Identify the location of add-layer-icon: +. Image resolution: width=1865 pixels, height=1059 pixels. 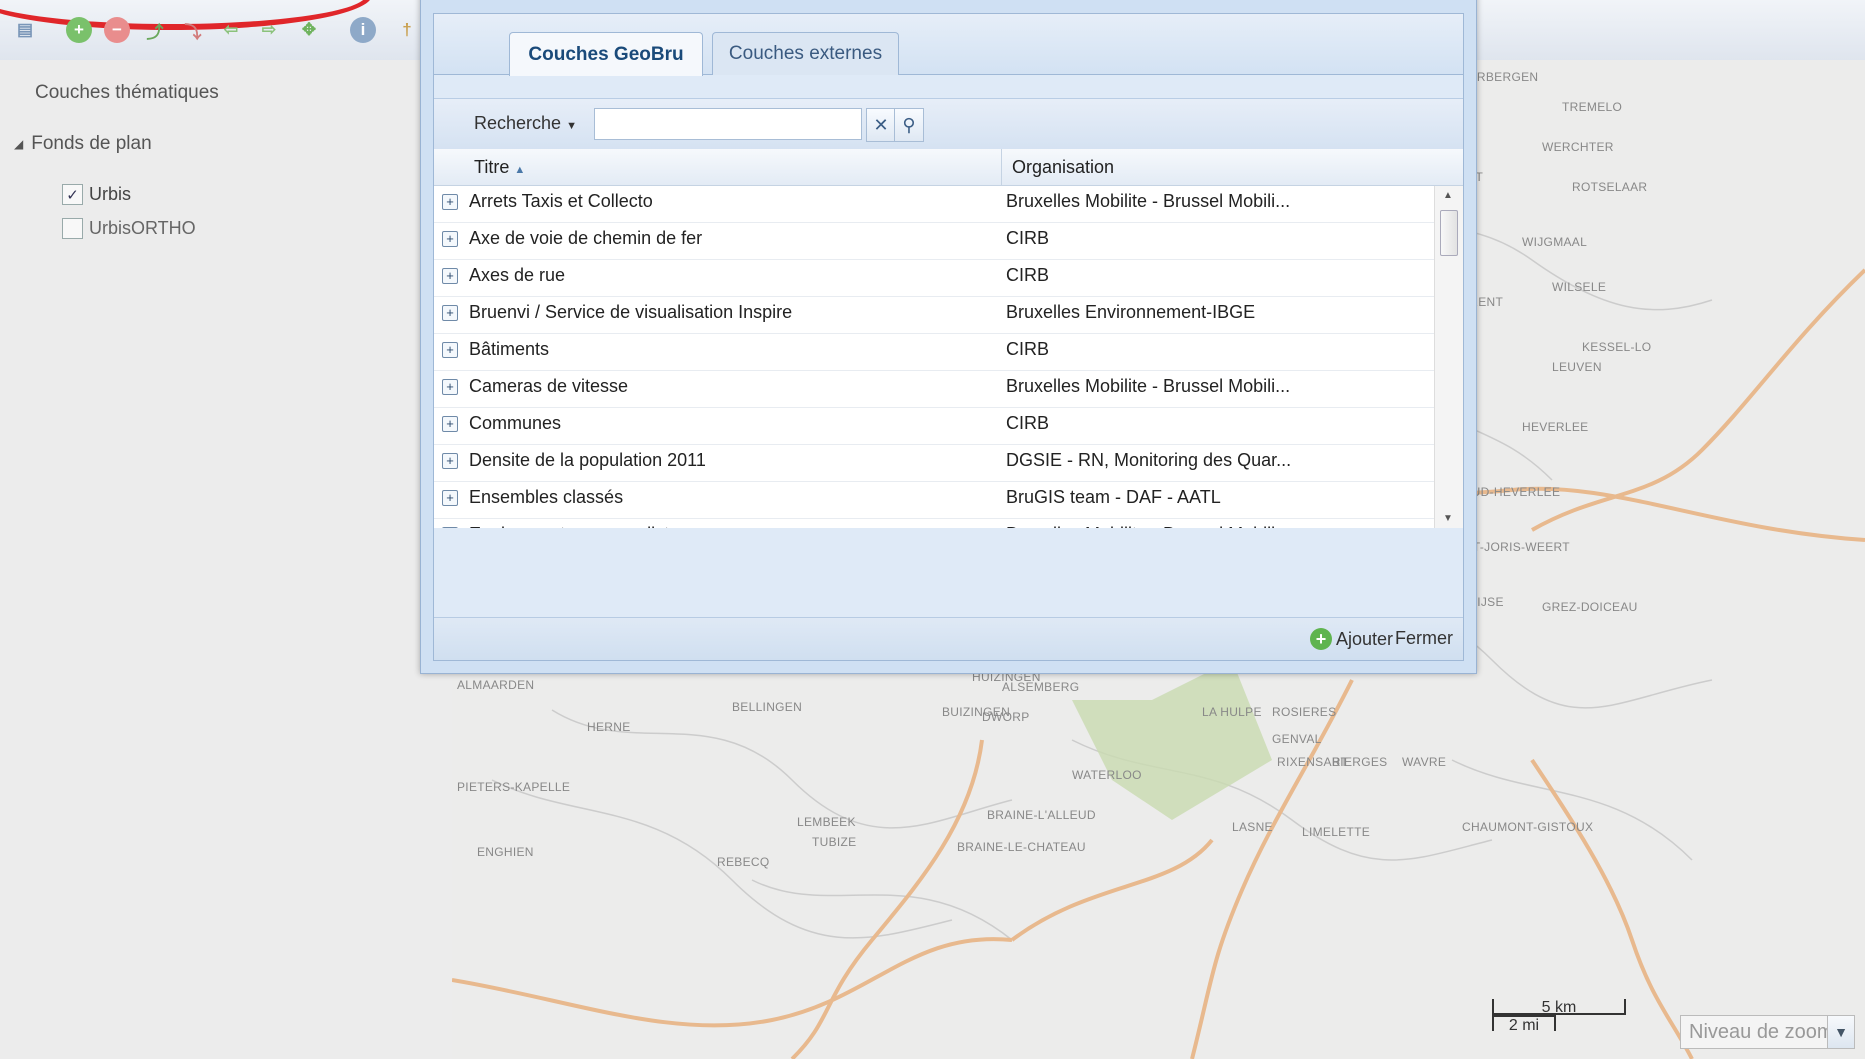
(79, 30).